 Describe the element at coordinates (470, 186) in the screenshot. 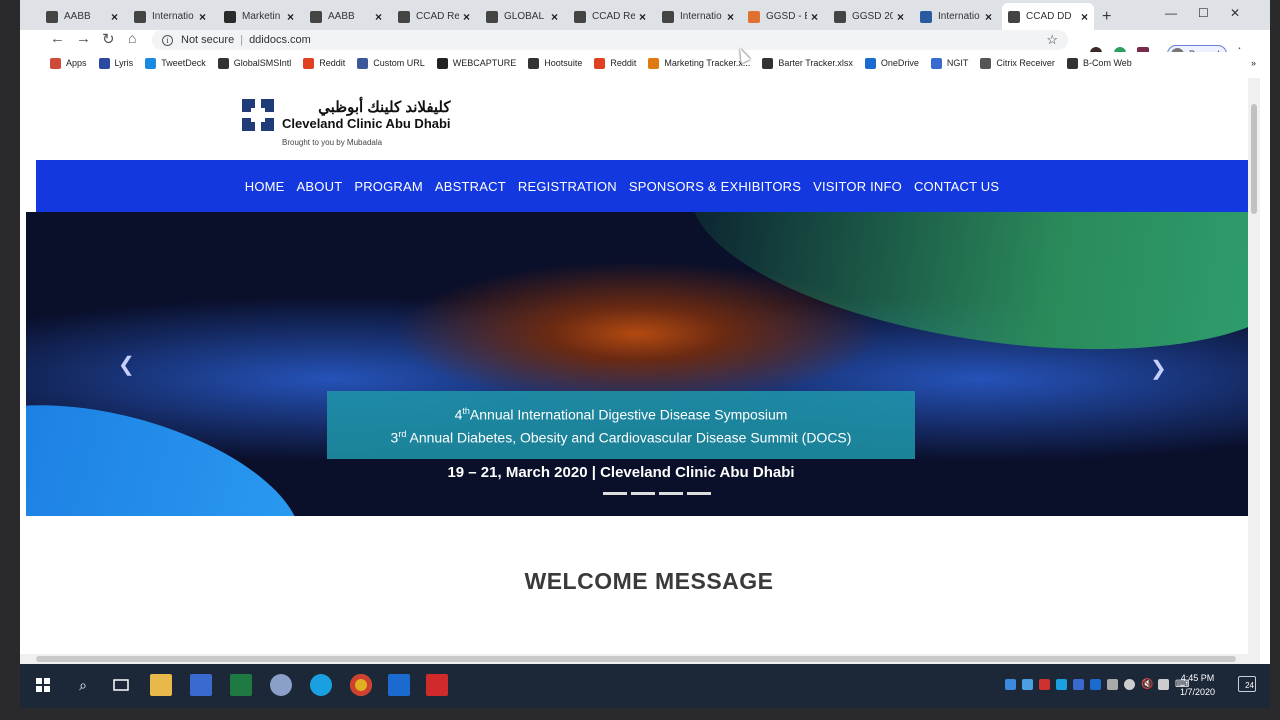

I see `nav-link-abstract: ABSTRACT` at that location.